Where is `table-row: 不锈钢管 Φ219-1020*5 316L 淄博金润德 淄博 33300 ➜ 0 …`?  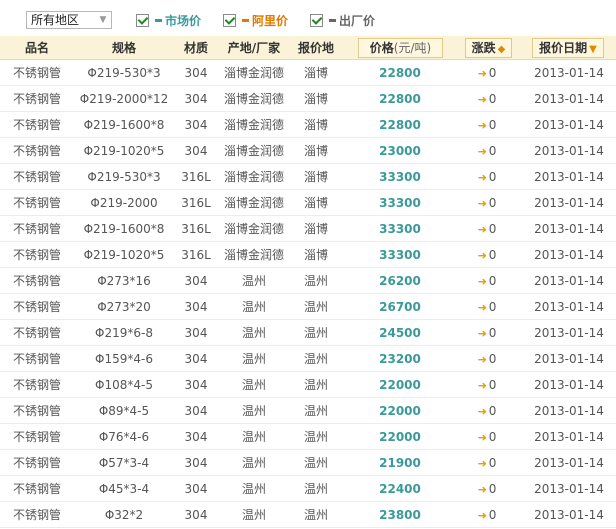 table-row: 不锈钢管 Φ219-1020*5 316L 淄博金润德 淄博 33300 ➜ 0 … is located at coordinates (308, 255).